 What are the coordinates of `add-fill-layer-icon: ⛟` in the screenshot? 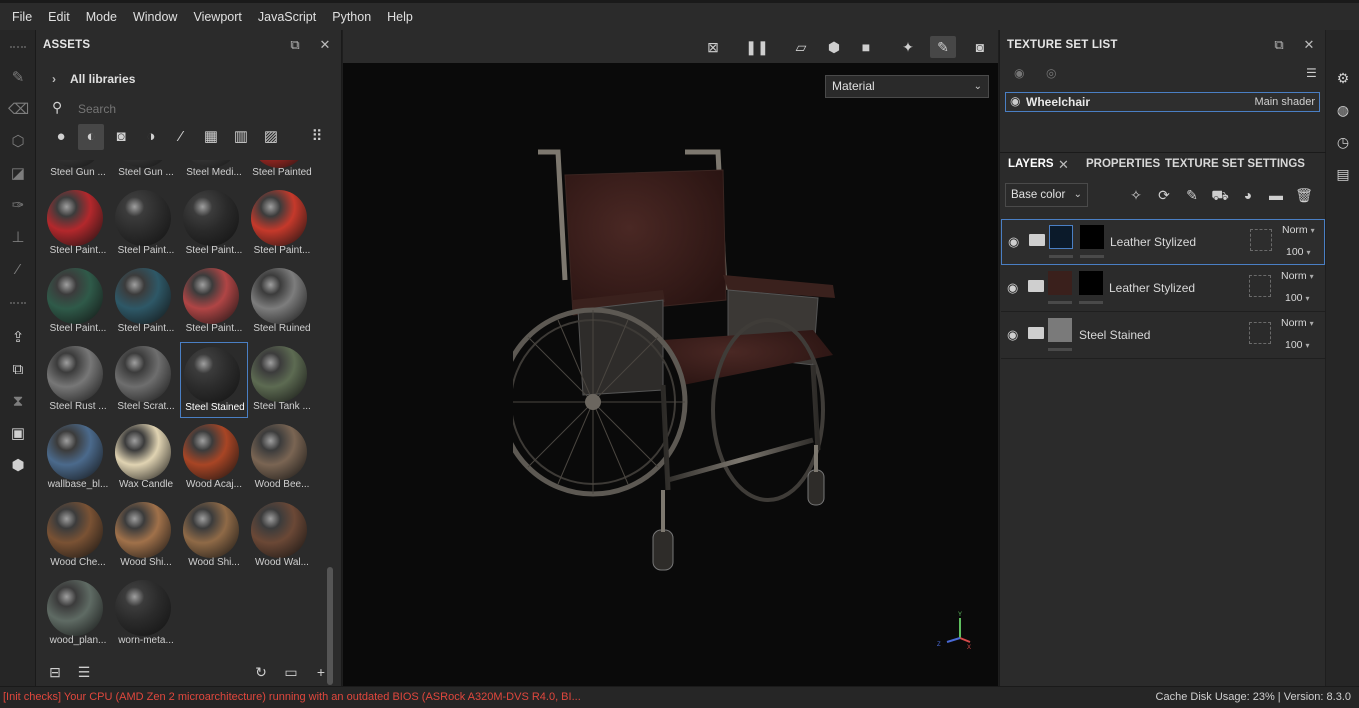 It's located at (1220, 195).